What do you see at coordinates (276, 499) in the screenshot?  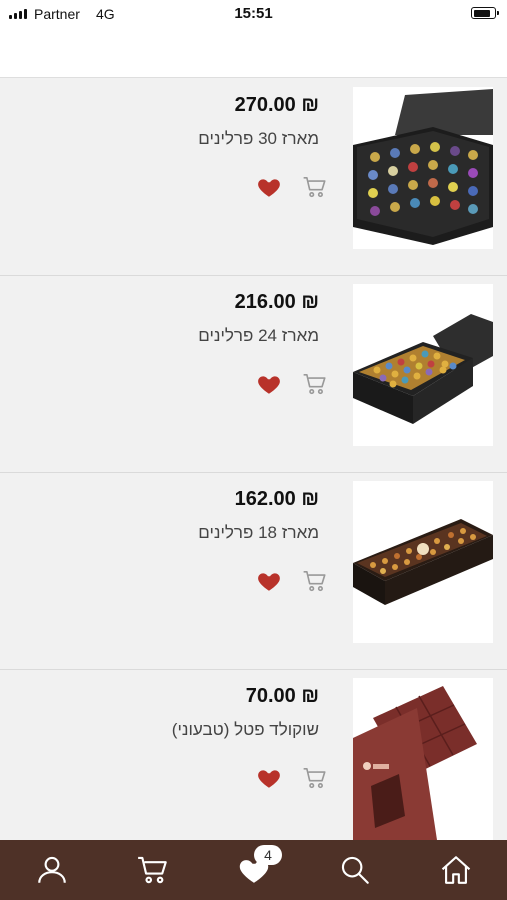 I see `product-price: ₪ 162.00` at bounding box center [276, 499].